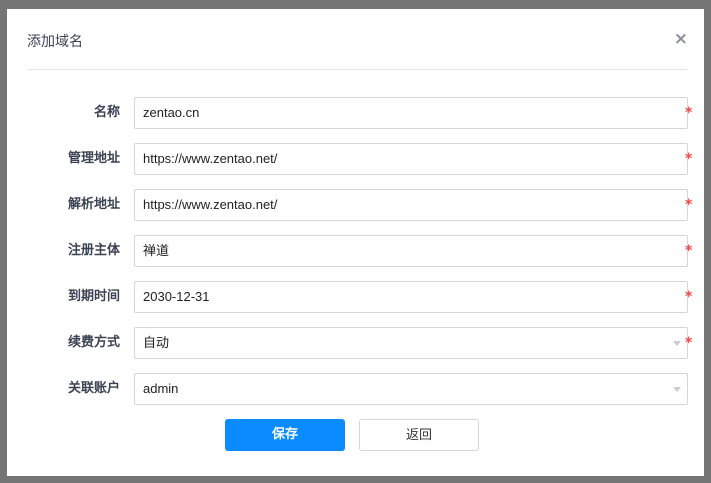  What do you see at coordinates (681, 39) in the screenshot?
I see `close-icon: ×` at bounding box center [681, 39].